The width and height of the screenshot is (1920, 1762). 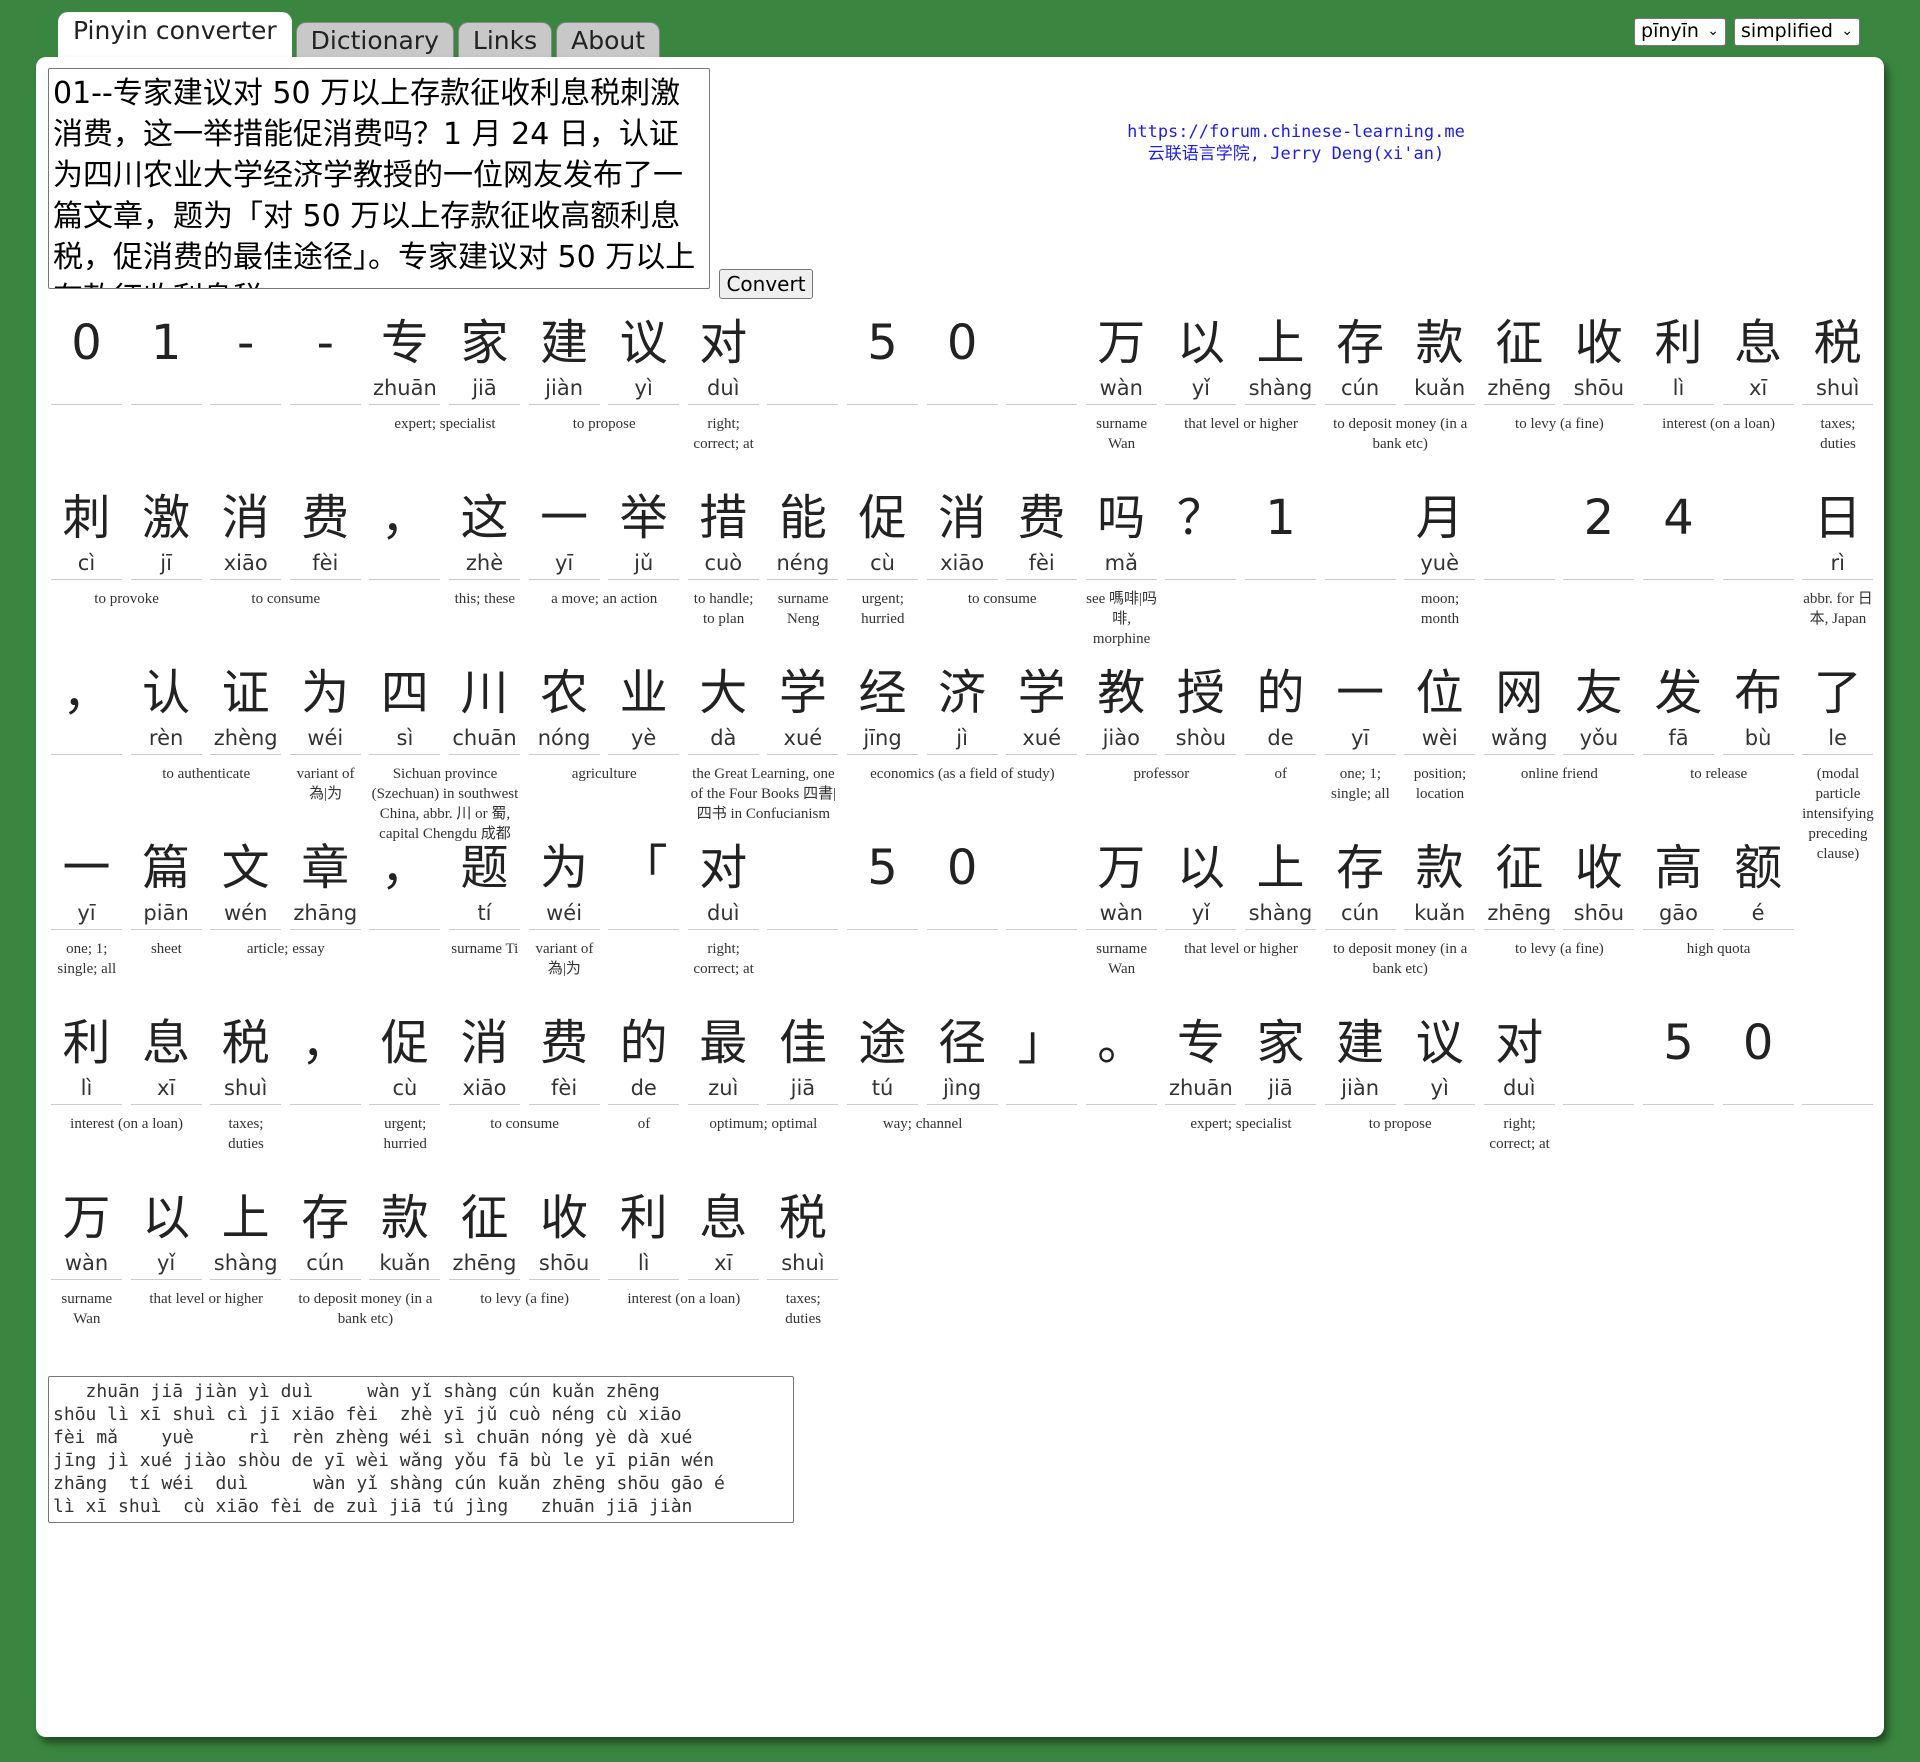 What do you see at coordinates (962, 1058) in the screenshot?
I see `char-cell: 径 jìng` at bounding box center [962, 1058].